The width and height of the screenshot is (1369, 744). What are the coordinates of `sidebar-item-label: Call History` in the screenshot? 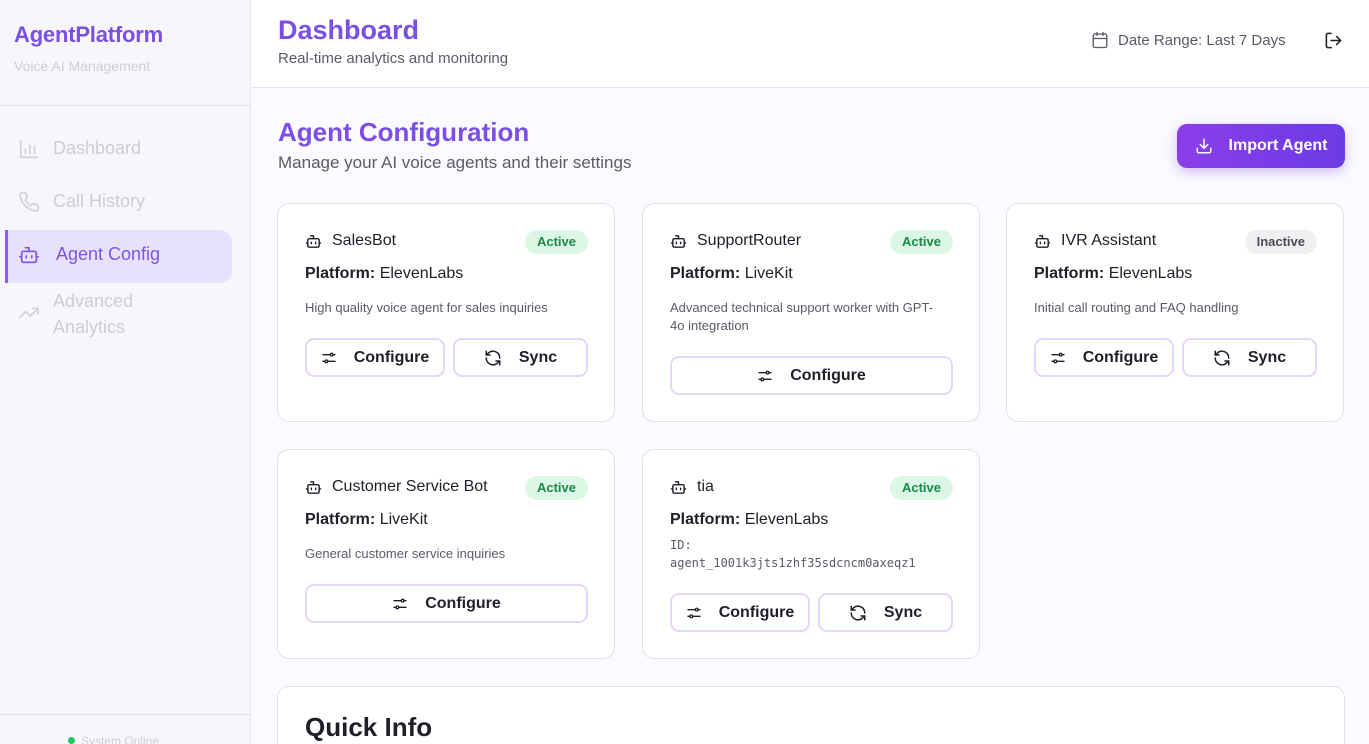 It's located at (99, 201).